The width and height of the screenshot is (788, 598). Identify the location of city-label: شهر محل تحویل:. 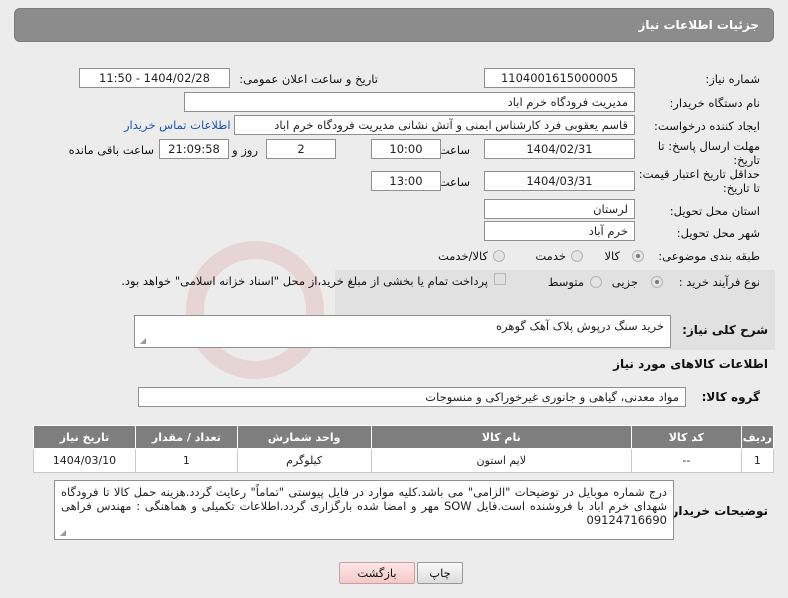
(718, 233).